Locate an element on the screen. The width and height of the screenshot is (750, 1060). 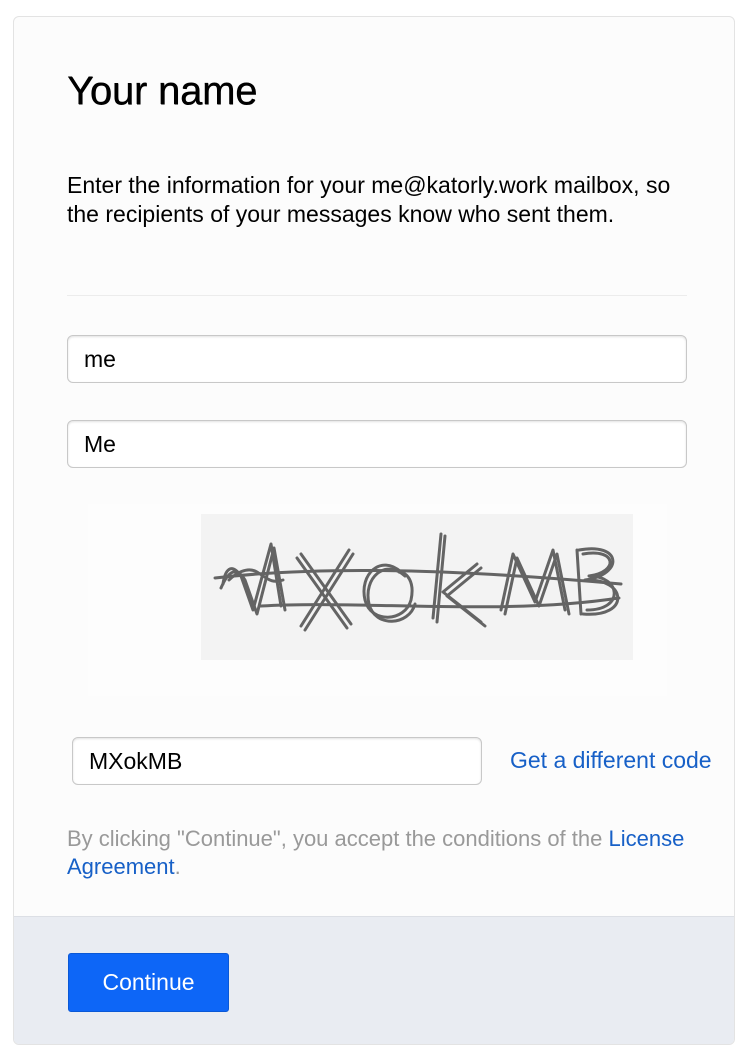
page-title: Your name is located at coordinates (162, 91).